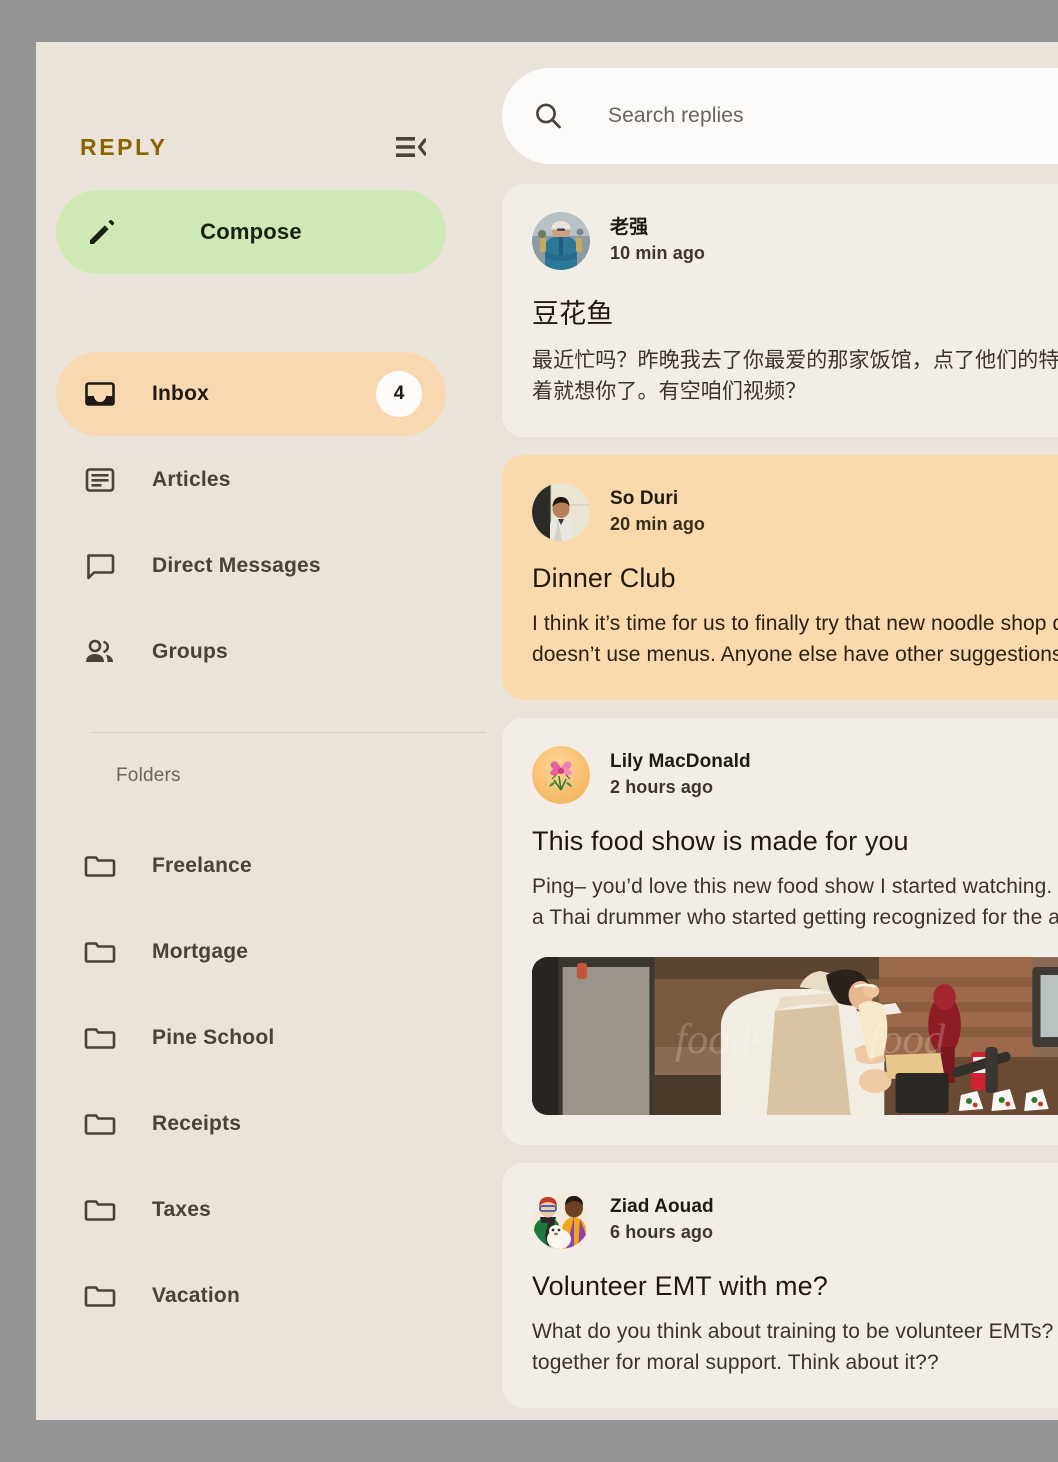  I want to click on email-timestamp: 2 hours ago, so click(662, 786).